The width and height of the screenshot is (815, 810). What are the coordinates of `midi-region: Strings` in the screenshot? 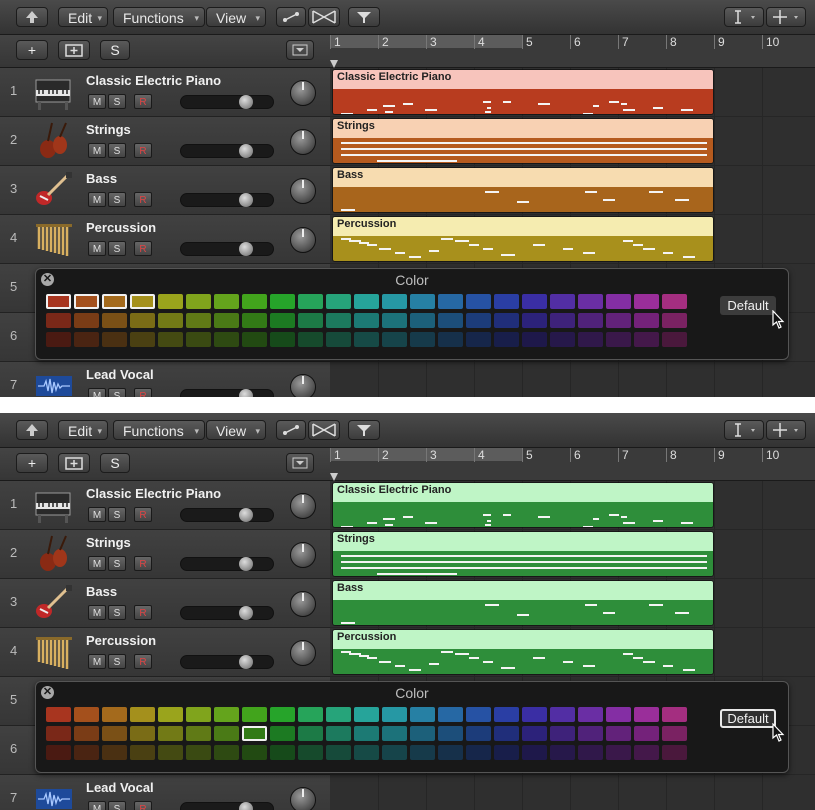 It's located at (523, 554).